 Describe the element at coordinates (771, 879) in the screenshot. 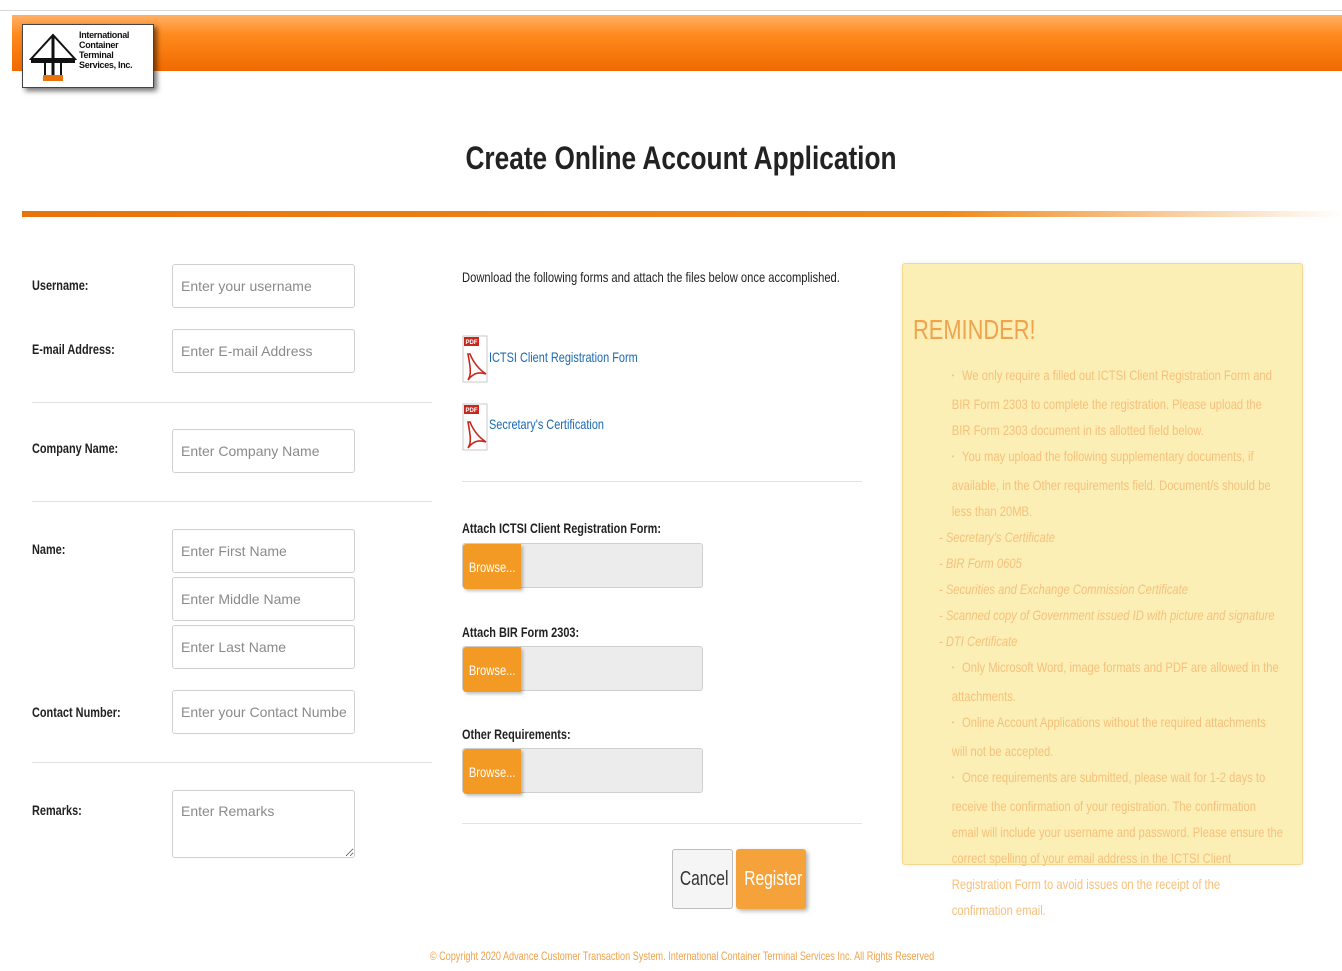

I see `register-button: Register` at that location.